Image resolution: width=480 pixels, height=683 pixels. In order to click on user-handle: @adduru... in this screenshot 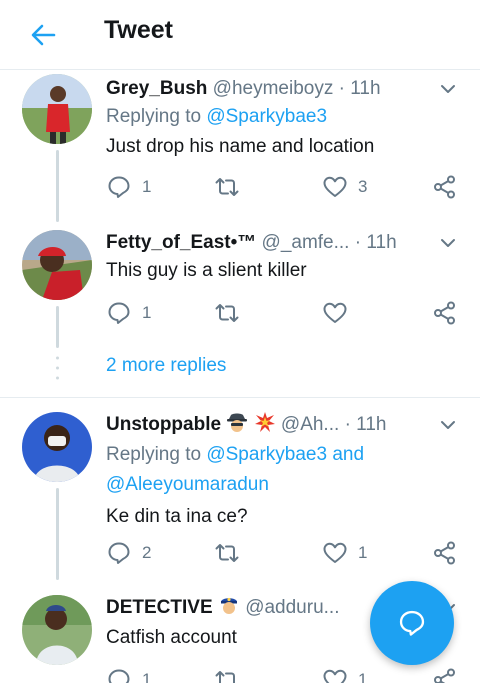, I will do `click(292, 607)`.